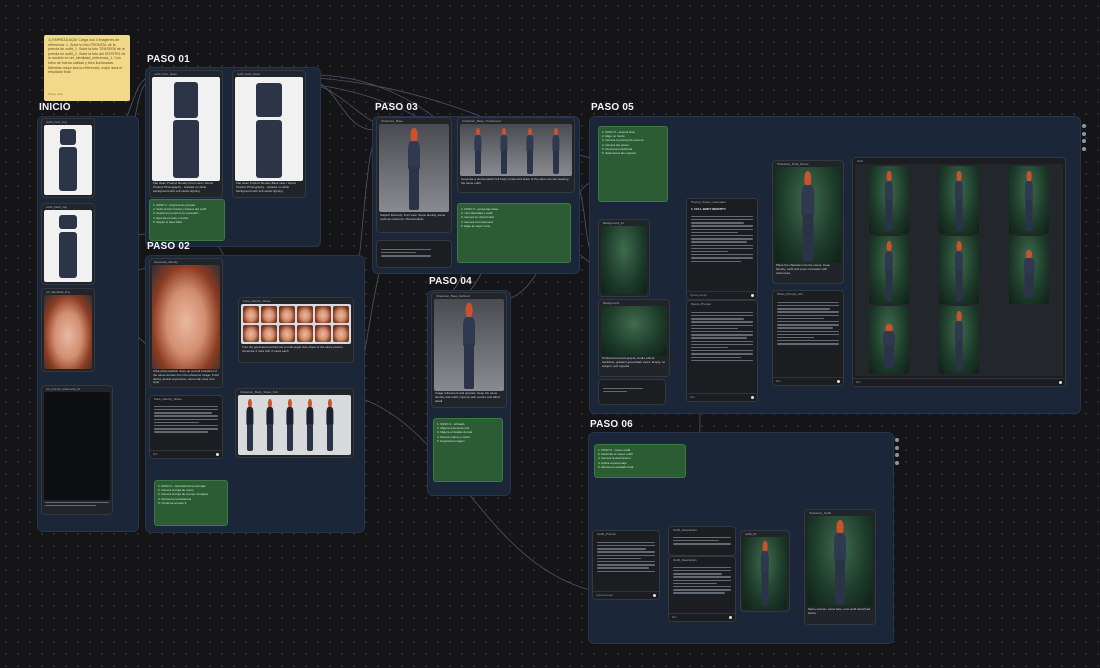 The image size is (1100, 668). I want to click on node-title: Generate_Identity, so click(166, 262).